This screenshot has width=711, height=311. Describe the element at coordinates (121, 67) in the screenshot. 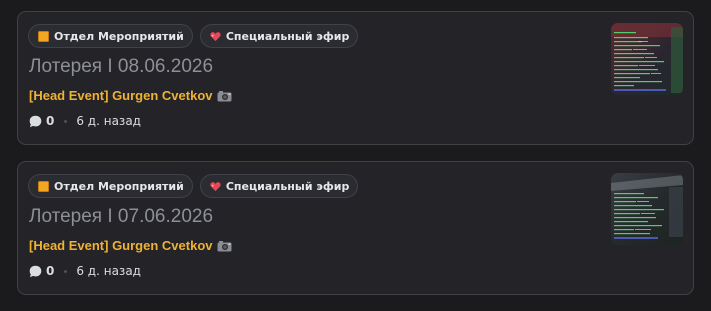

I see `post-title: Лотерея I 08.06.2026` at that location.